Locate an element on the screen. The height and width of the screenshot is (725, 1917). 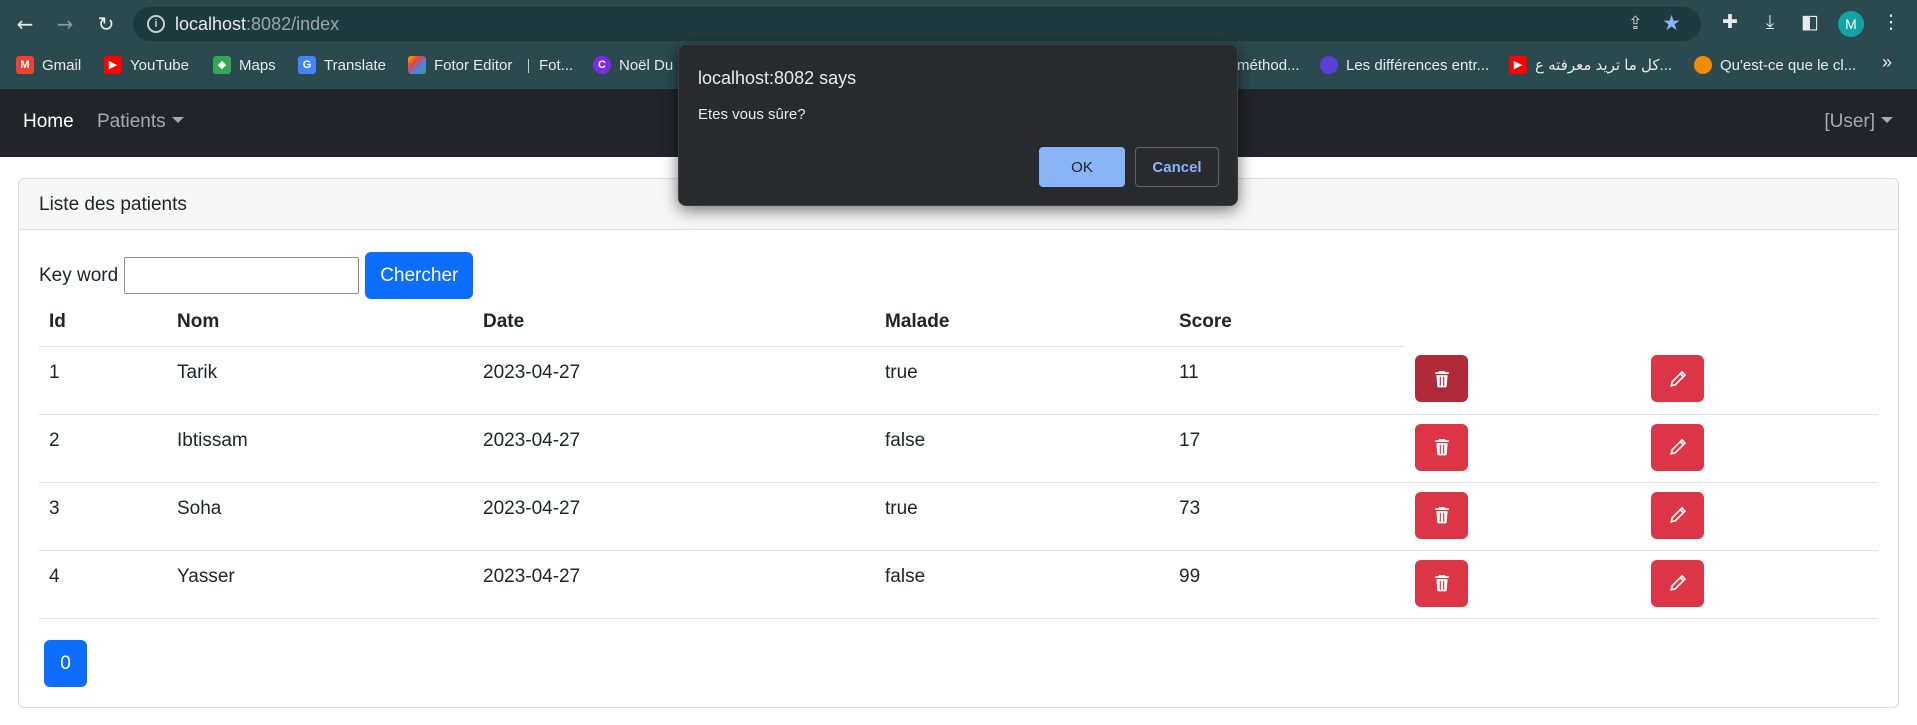
cell-nom: Tarik is located at coordinates (320, 380).